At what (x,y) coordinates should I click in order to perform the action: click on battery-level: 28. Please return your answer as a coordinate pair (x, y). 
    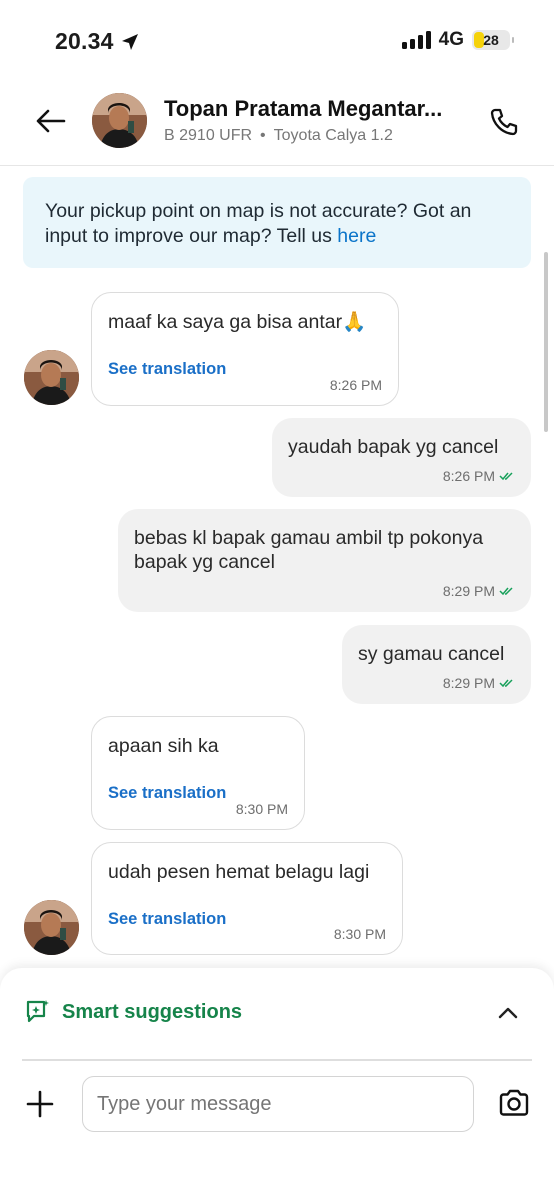
    Looking at the image, I should click on (491, 40).